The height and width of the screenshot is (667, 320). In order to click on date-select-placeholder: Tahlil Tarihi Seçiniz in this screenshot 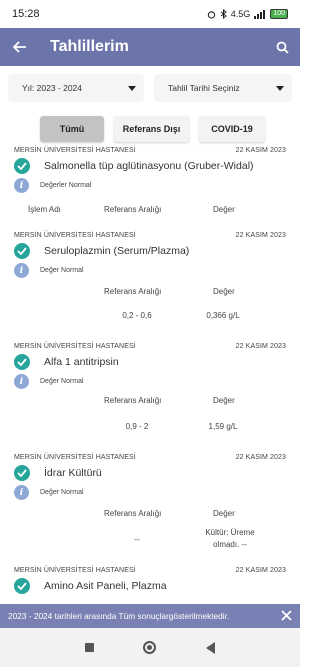, I will do `click(204, 88)`.